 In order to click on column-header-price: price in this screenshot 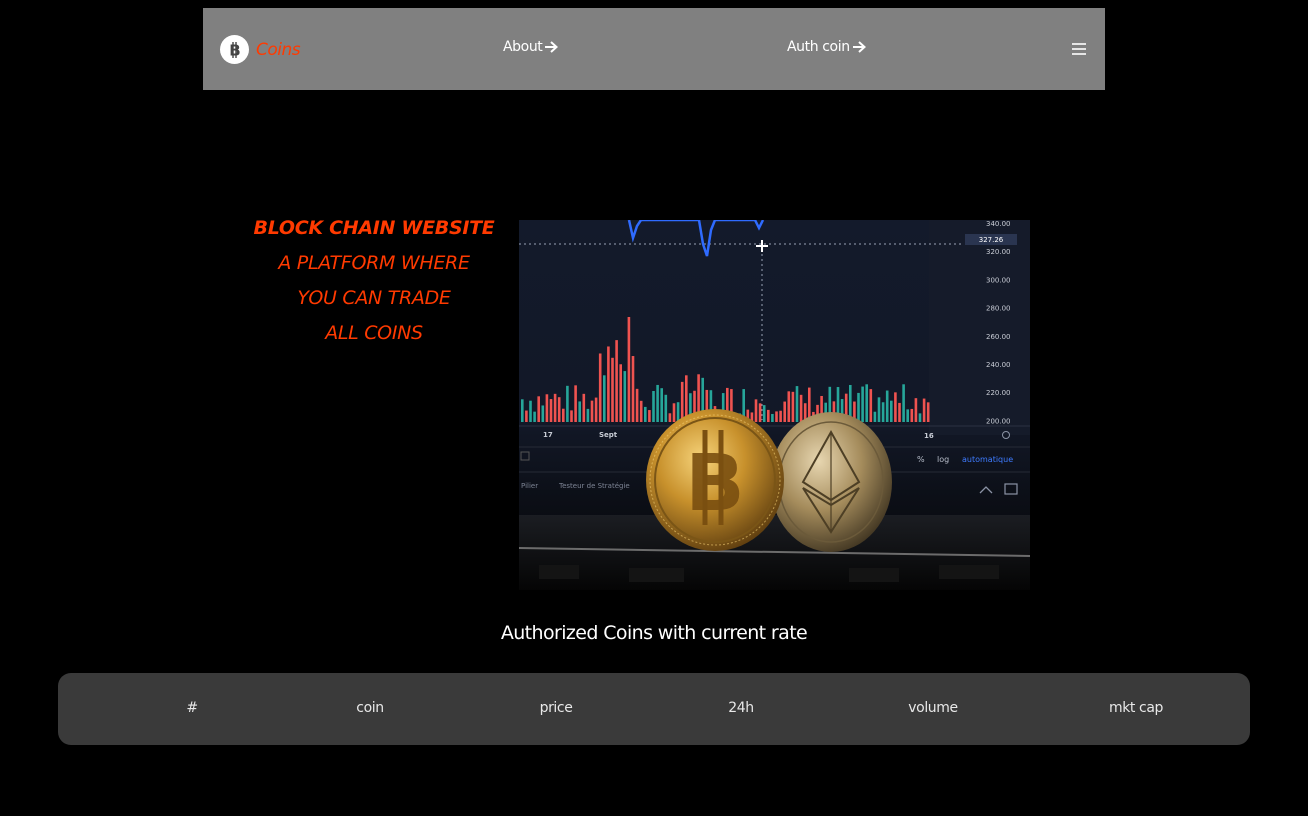, I will do `click(556, 708)`.